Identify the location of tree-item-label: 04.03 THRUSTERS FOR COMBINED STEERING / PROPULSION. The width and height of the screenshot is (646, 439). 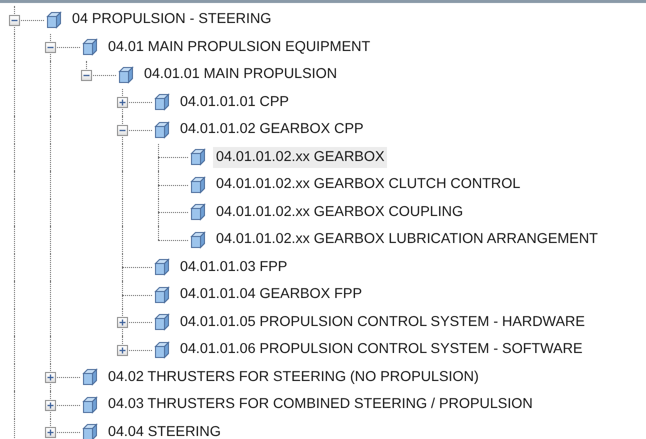
(320, 405).